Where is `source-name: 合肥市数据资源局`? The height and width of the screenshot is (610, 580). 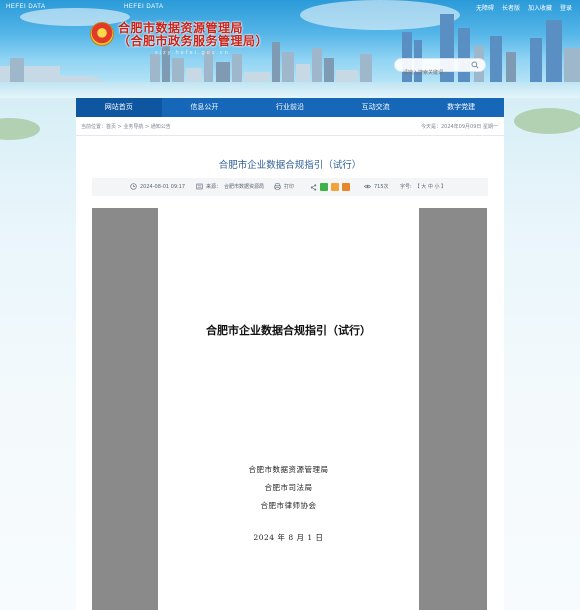 source-name: 合肥市数据资源局 is located at coordinates (244, 187).